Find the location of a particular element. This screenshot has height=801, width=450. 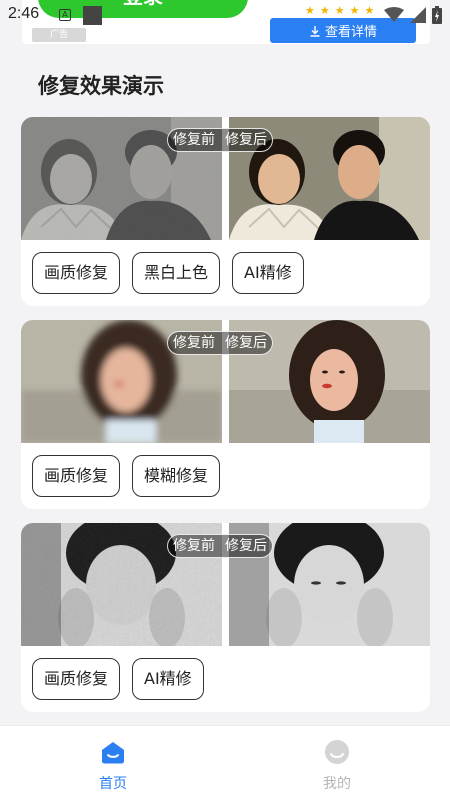

tag-row: 画质修复 黑白上色 AI精修 is located at coordinates (168, 273).